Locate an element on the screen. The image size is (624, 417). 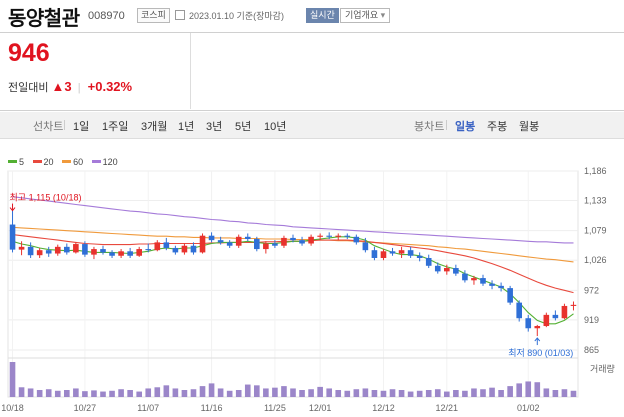
y-tick-label: 865 is located at coordinates (591, 350).